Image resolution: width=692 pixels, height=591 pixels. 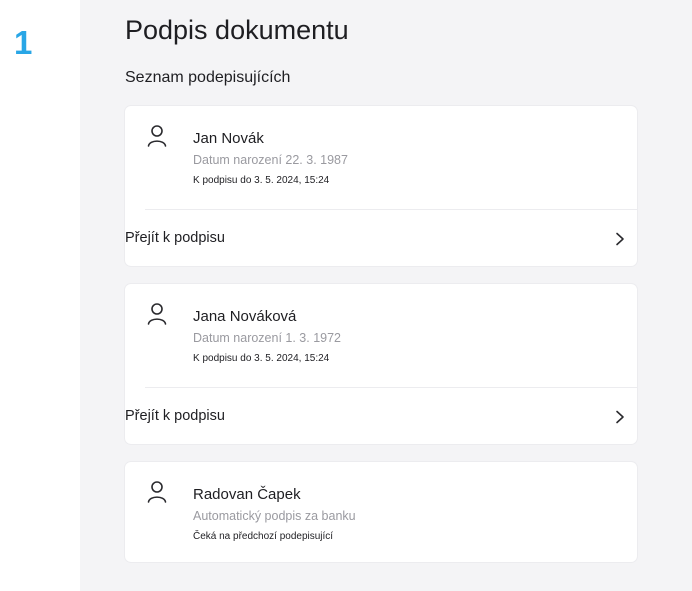 What do you see at coordinates (381, 416) in the screenshot?
I see `go-to-signing-button-2: Přejít k podpisu` at bounding box center [381, 416].